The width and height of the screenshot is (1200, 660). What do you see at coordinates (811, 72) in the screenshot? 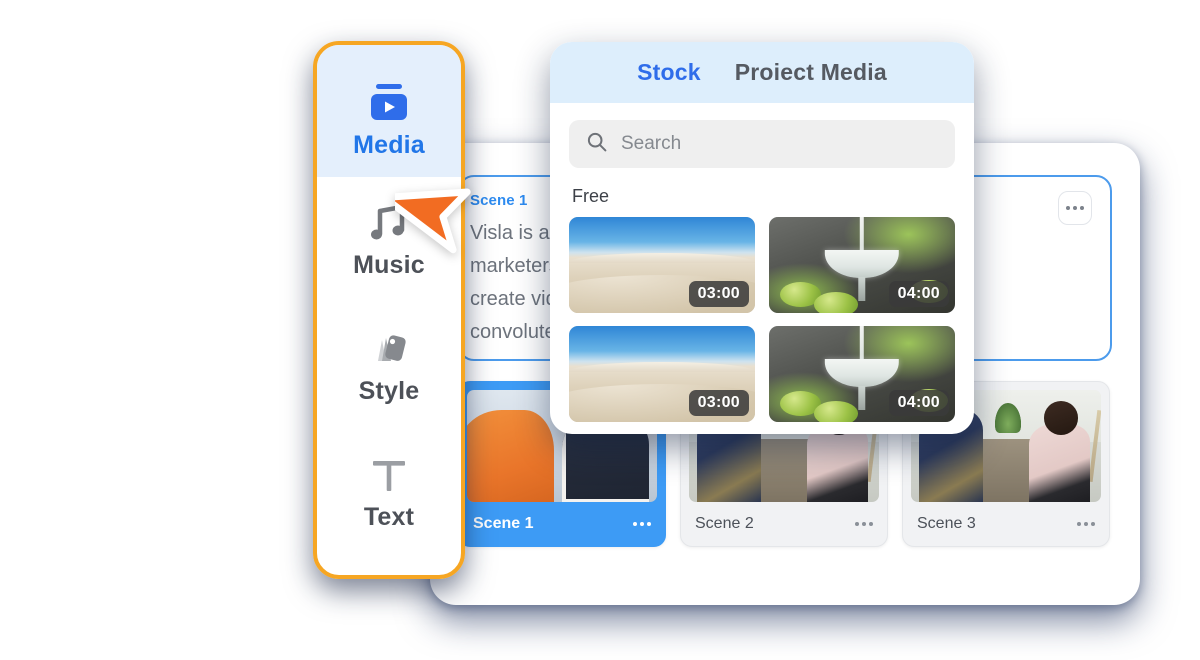
I see `tab-project-media: Proiect Media` at bounding box center [811, 72].